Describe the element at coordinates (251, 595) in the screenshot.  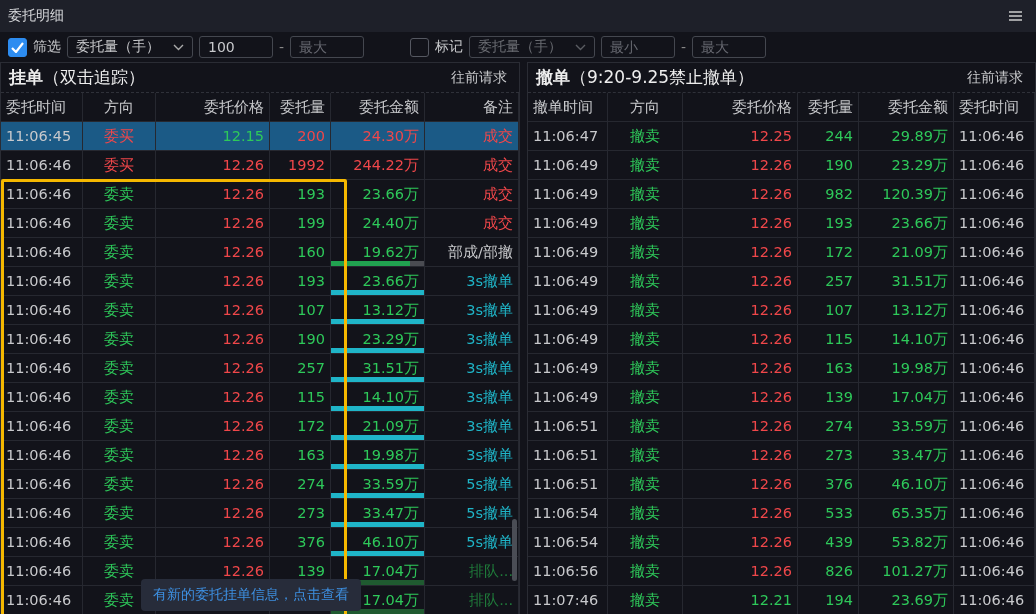
I see `new-orders-toast: 有新的委托挂单信息，点击查看` at that location.